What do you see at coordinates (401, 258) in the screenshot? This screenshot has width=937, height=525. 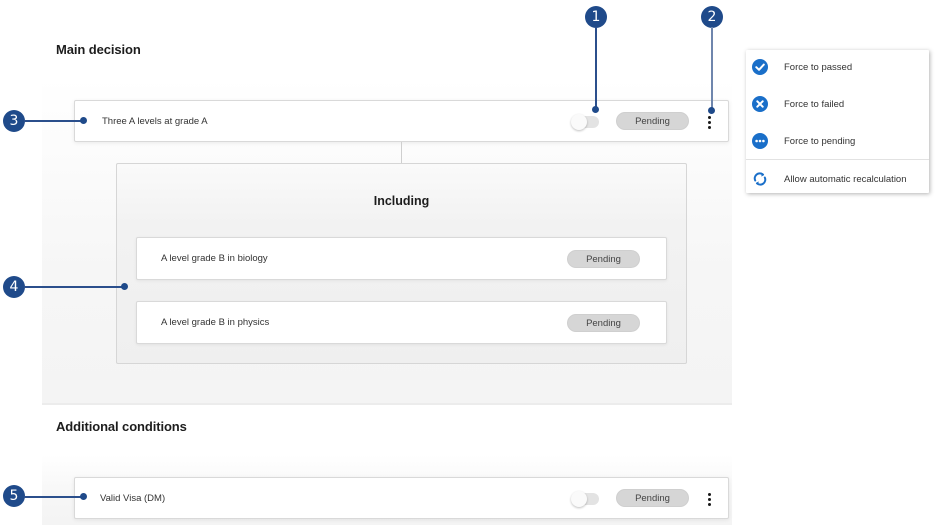 I see `sub-condition-card: A level grade B in biology Pending` at bounding box center [401, 258].